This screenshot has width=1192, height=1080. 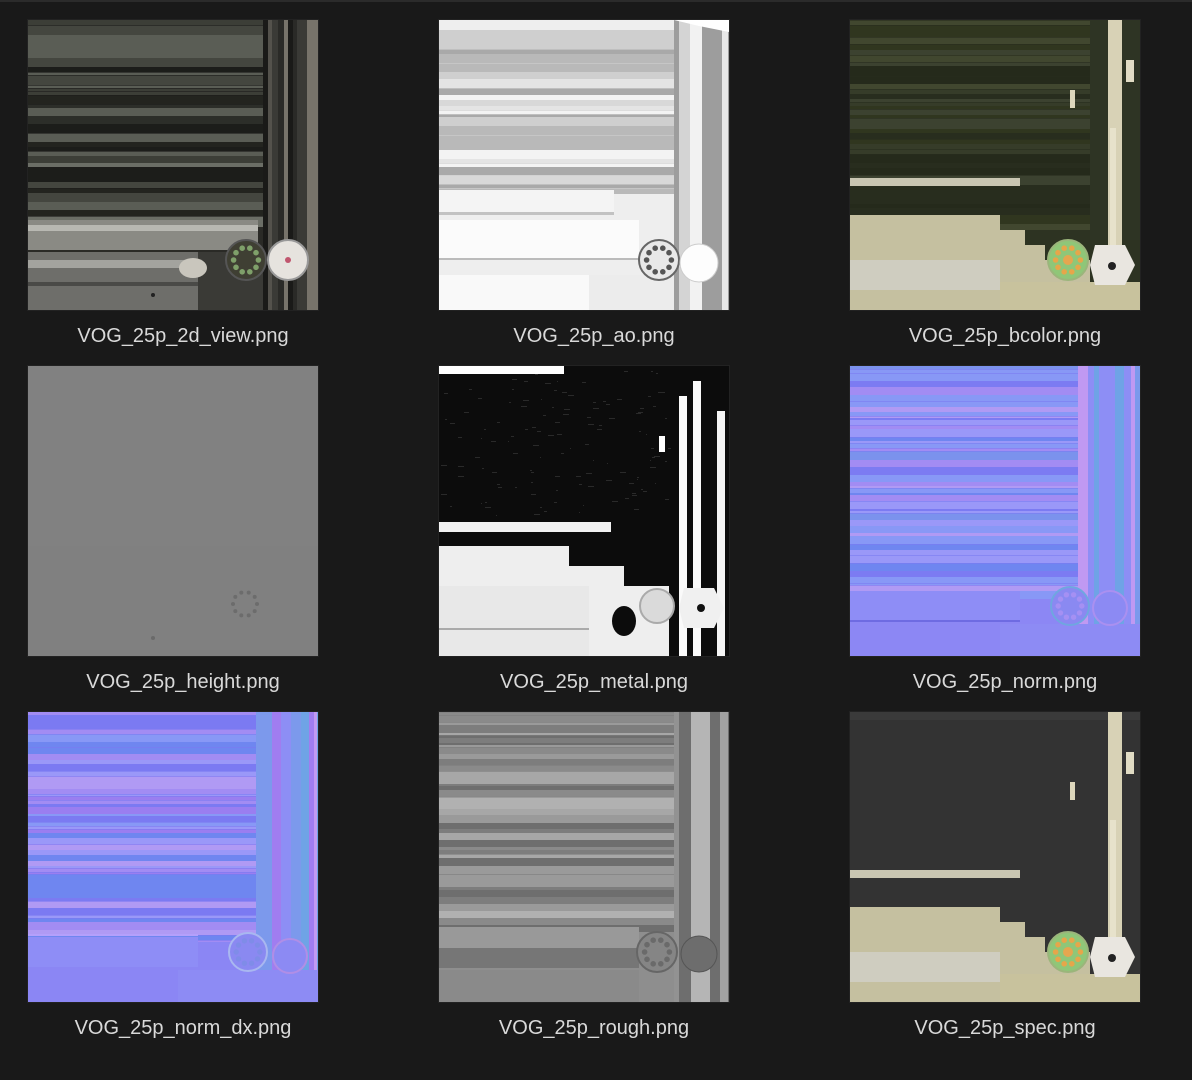 What do you see at coordinates (1005, 682) in the screenshot?
I see `file-name-label: VOG_25p_norm.png` at bounding box center [1005, 682].